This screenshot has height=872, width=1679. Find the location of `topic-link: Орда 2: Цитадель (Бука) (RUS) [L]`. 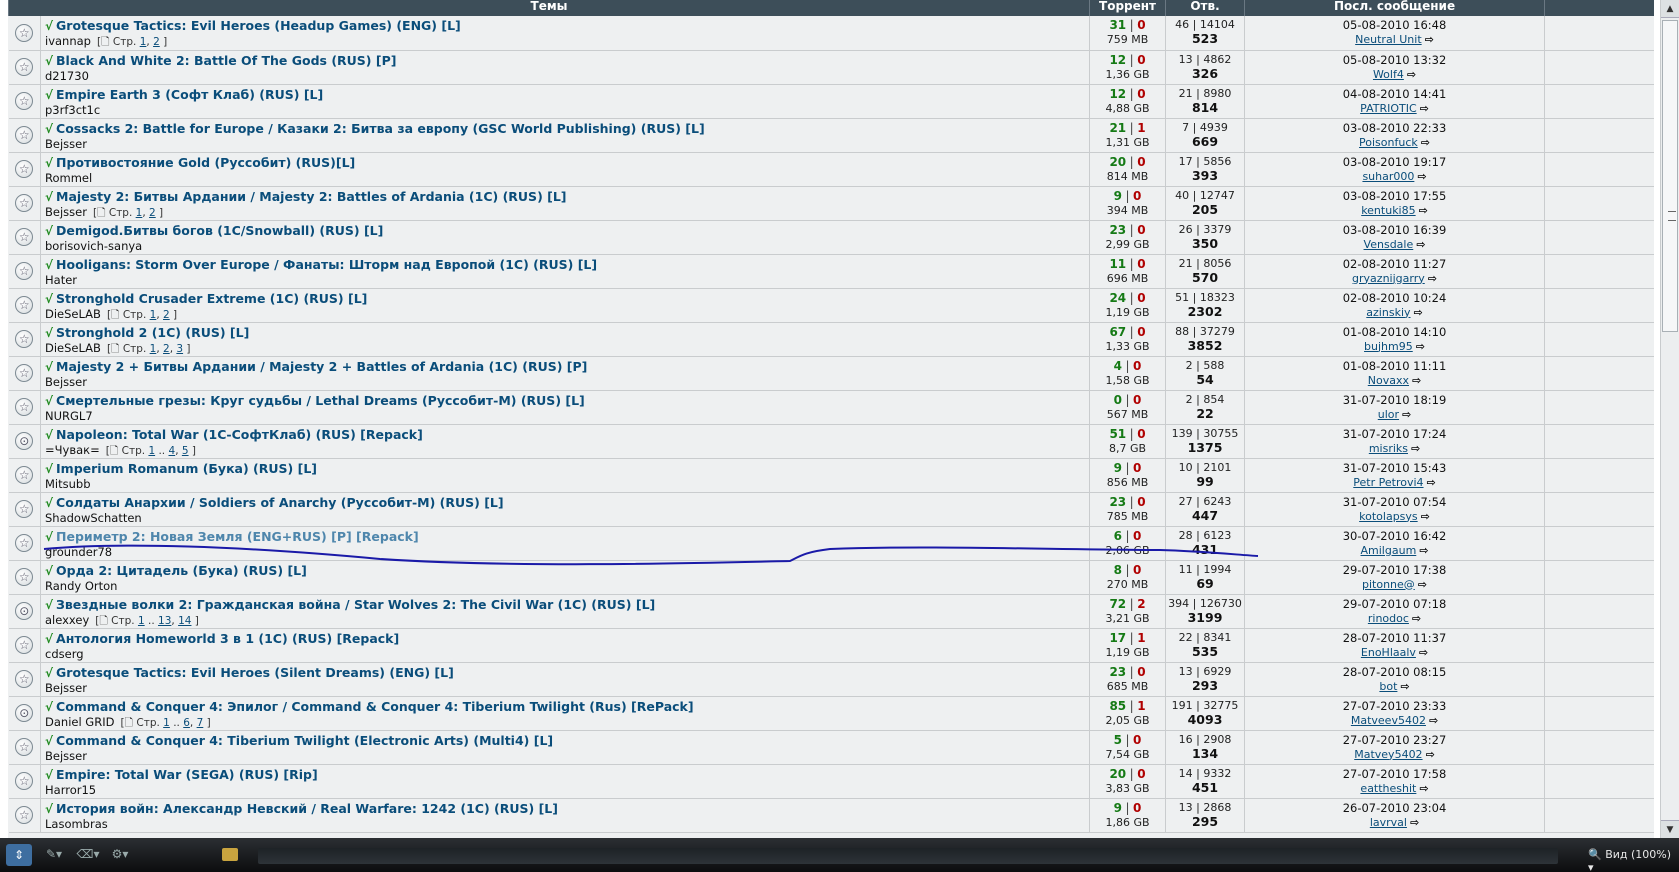

topic-link: Орда 2: Цитадель (Бука) (RUS) [L] is located at coordinates (181, 570).